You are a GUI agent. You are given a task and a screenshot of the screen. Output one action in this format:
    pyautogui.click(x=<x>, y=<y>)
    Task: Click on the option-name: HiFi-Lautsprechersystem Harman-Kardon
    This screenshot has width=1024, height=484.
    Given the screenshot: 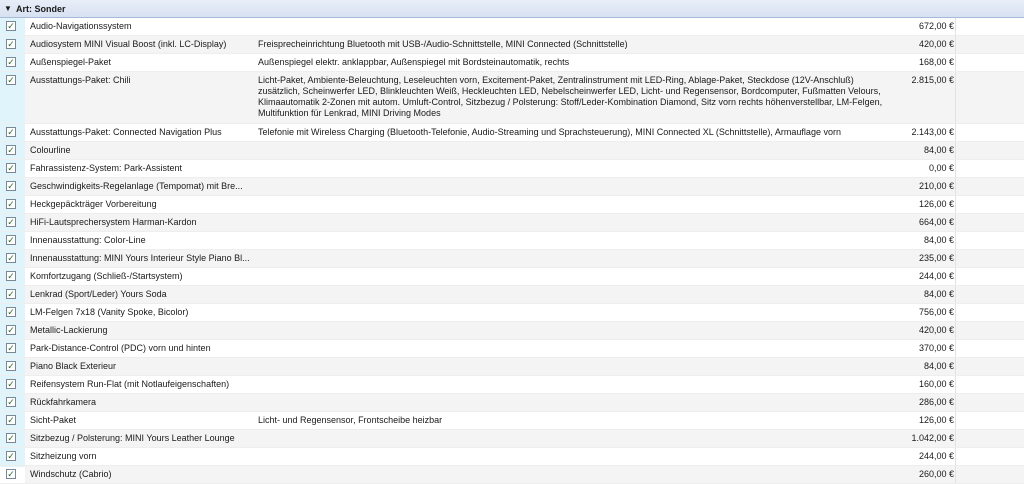 What is the action you would take?
    pyautogui.click(x=113, y=222)
    